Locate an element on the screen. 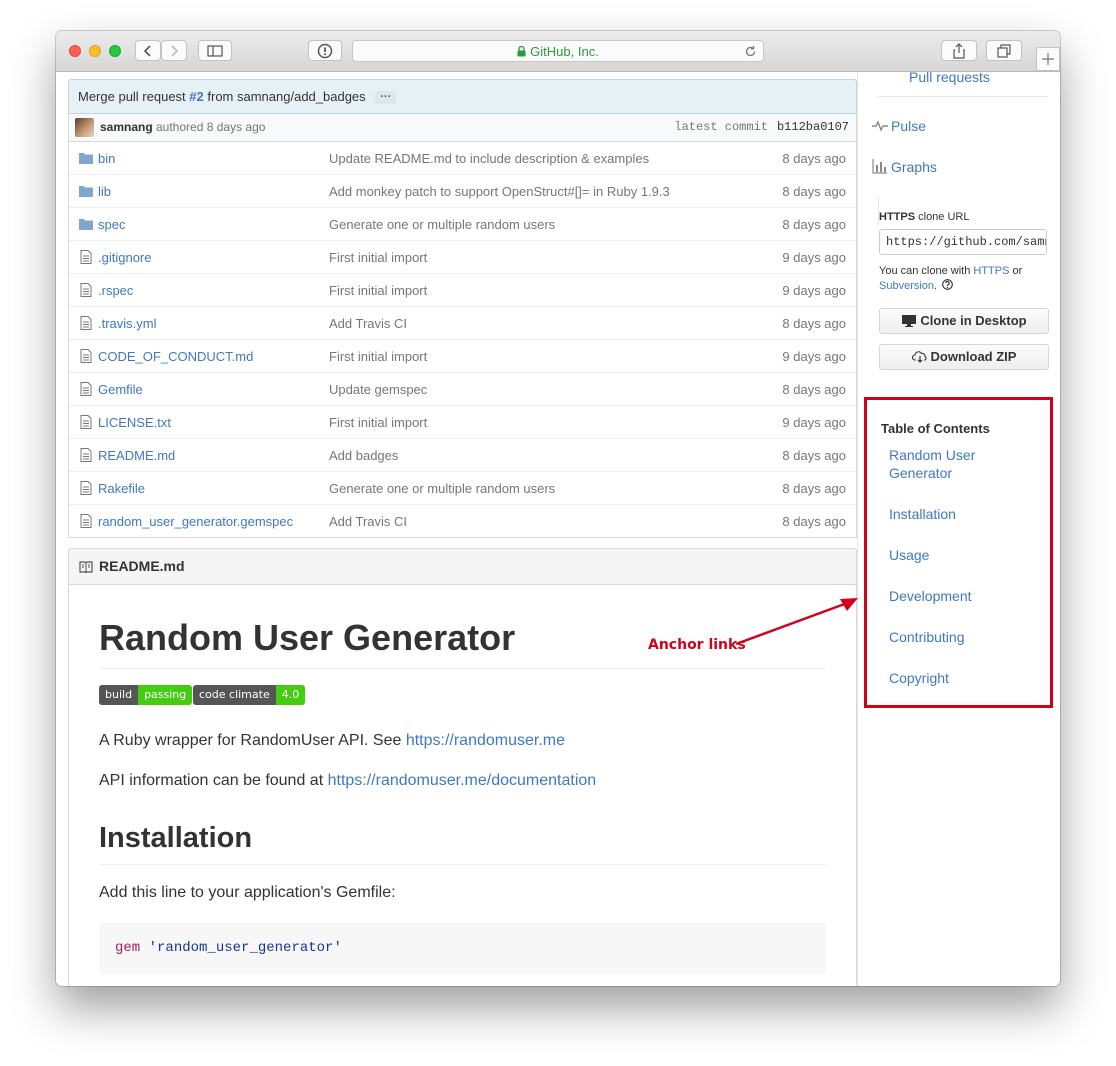 This screenshot has height=1066, width=1116. minimize-window-button is located at coordinates (95, 51).